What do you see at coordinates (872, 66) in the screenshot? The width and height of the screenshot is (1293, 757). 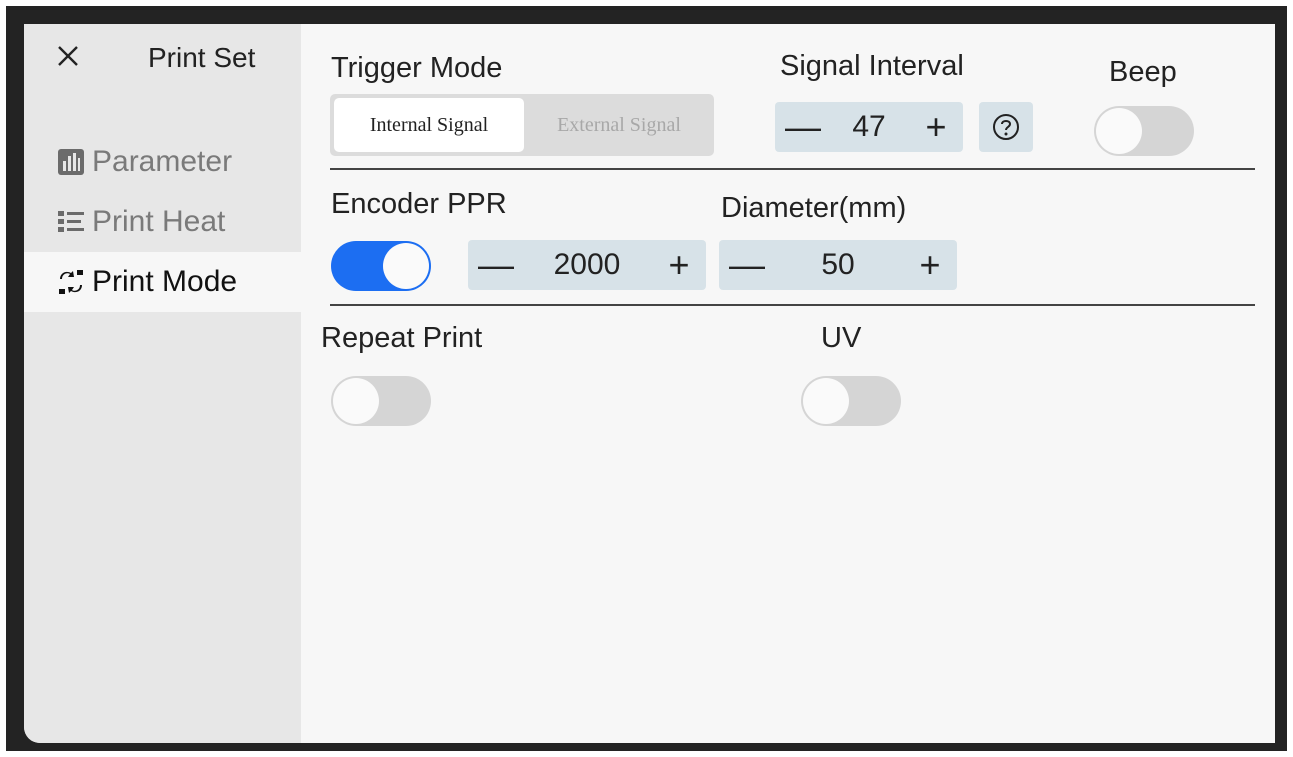 I see `signal-interval-label: Signal Interval` at bounding box center [872, 66].